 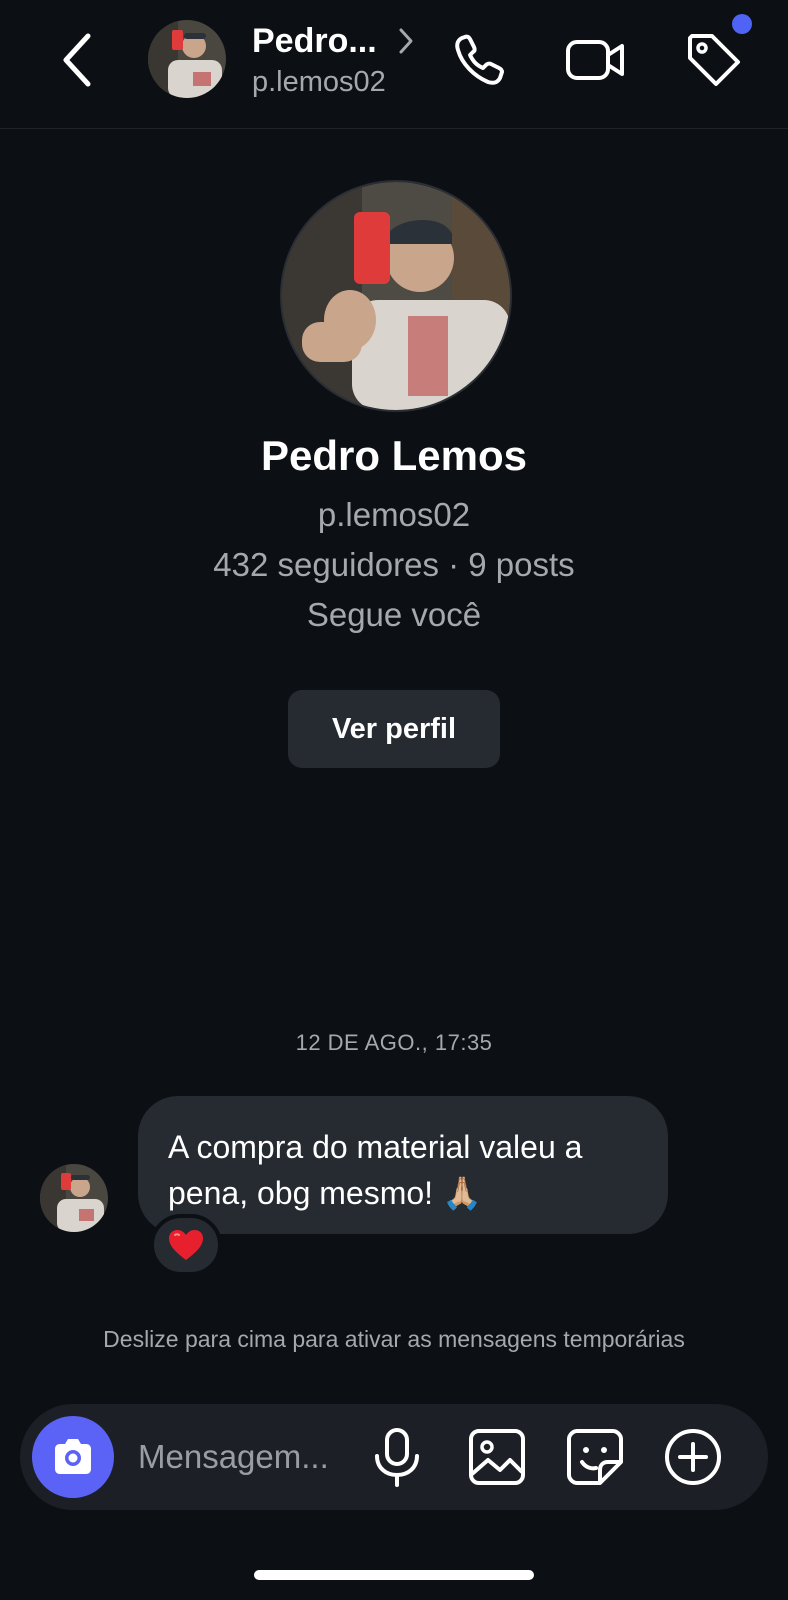 What do you see at coordinates (693, 1457) in the screenshot?
I see `plus-icon` at bounding box center [693, 1457].